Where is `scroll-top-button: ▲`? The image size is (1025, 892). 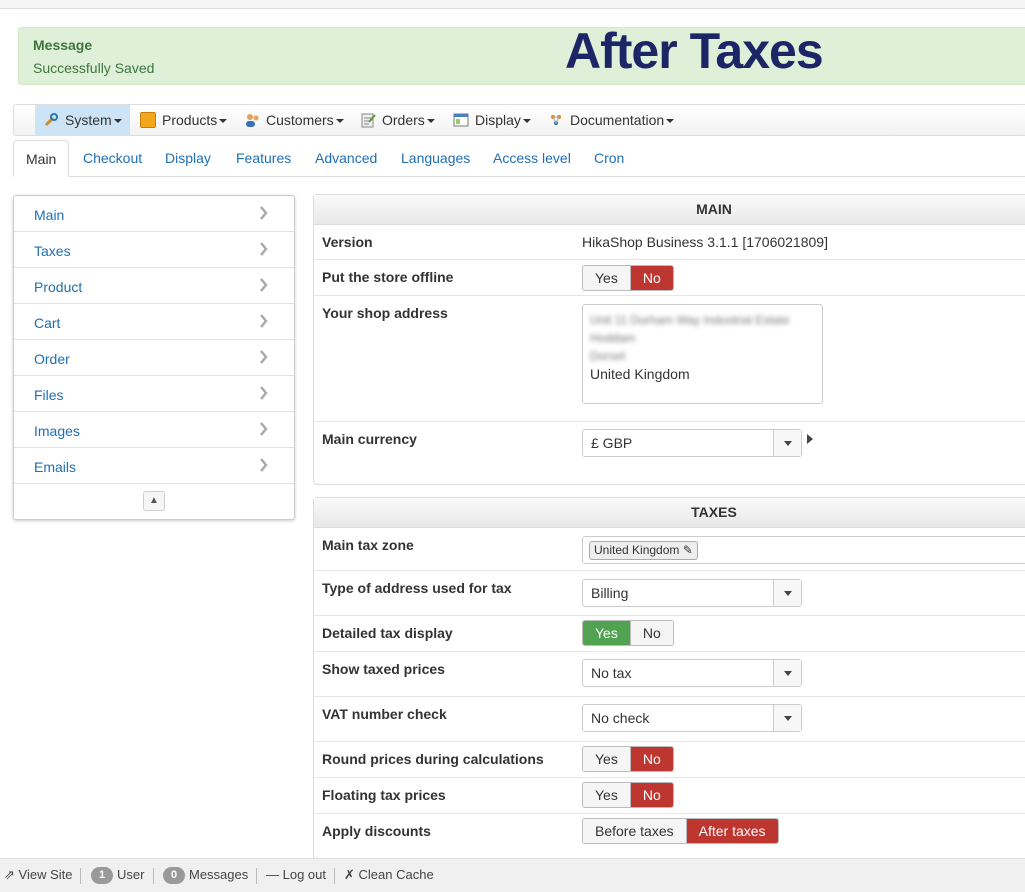
scroll-top-button: ▲ is located at coordinates (154, 501).